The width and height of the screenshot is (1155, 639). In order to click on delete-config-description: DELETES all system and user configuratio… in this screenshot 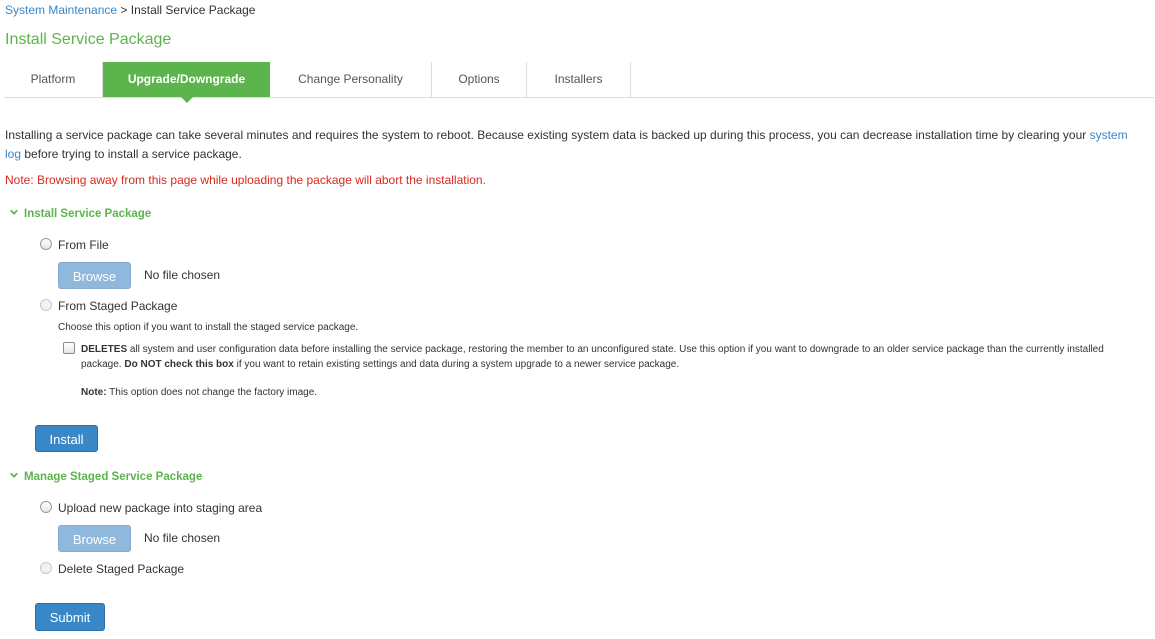, I will do `click(603, 357)`.